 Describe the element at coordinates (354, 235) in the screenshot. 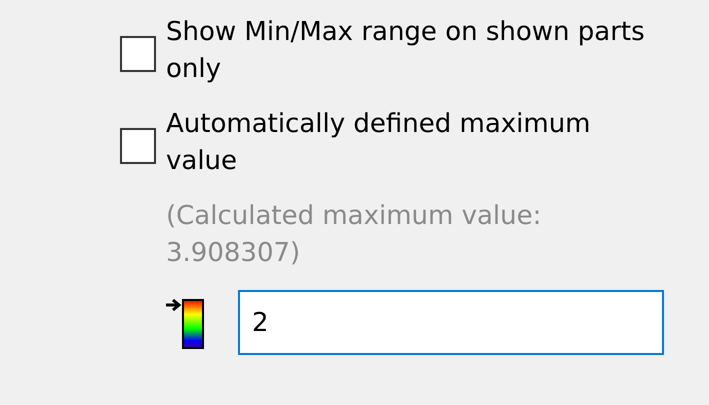

I see `calculated-value-note: (Calculated maximum value: 3.908307)` at that location.